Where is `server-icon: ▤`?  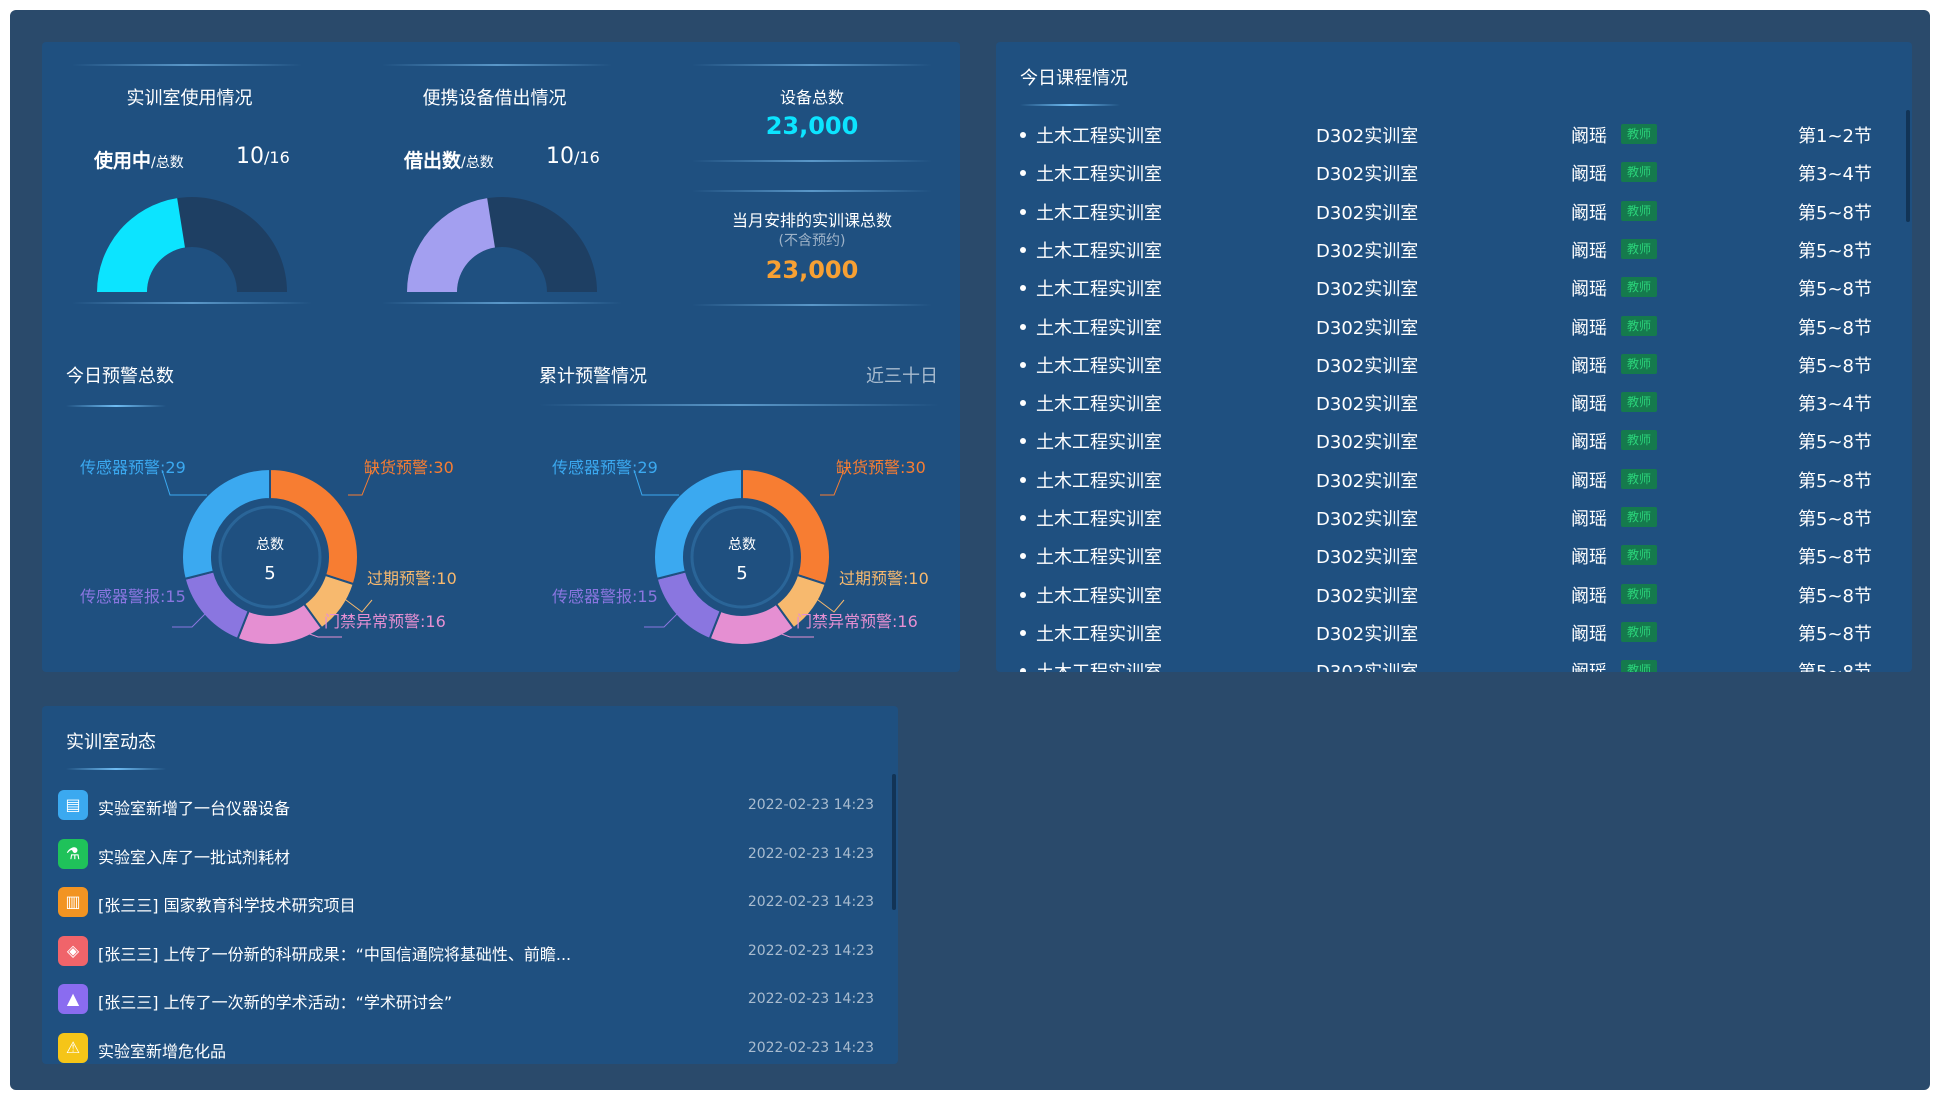
server-icon: ▤ is located at coordinates (73, 805).